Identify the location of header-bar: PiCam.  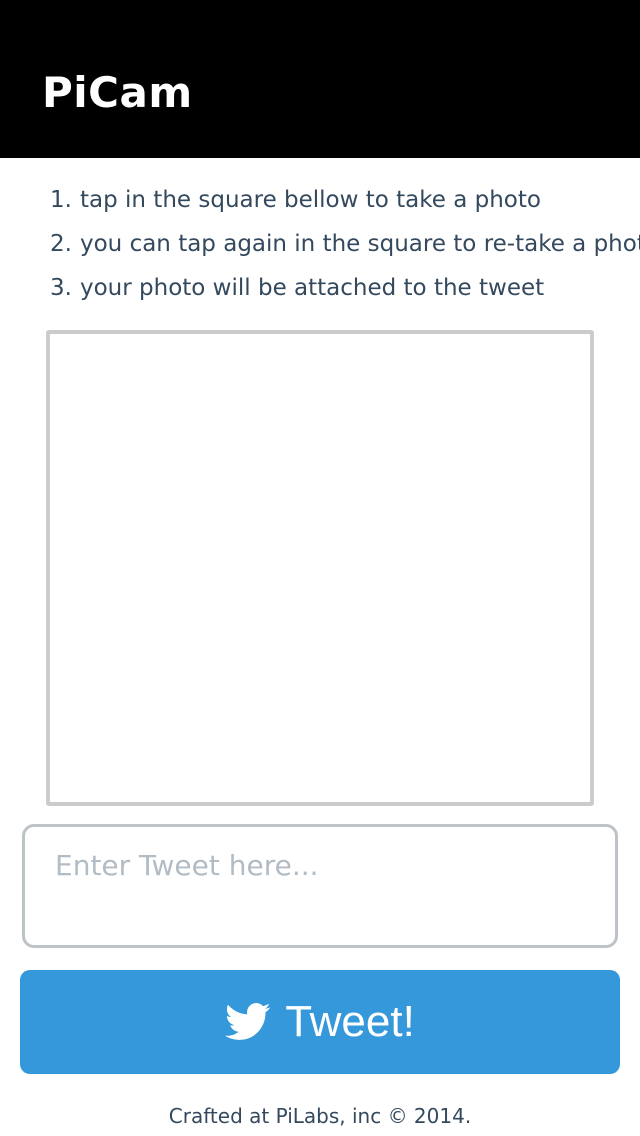
(320, 79).